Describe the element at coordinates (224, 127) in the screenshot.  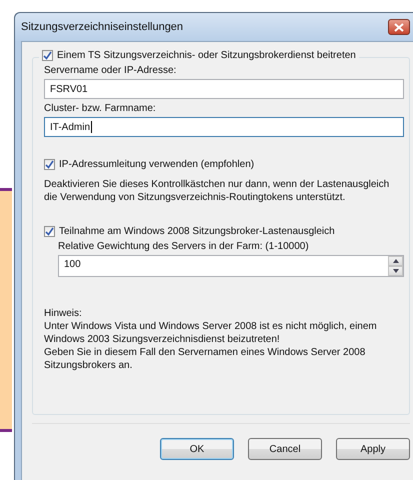
I see `text-field: IT-Admin` at that location.